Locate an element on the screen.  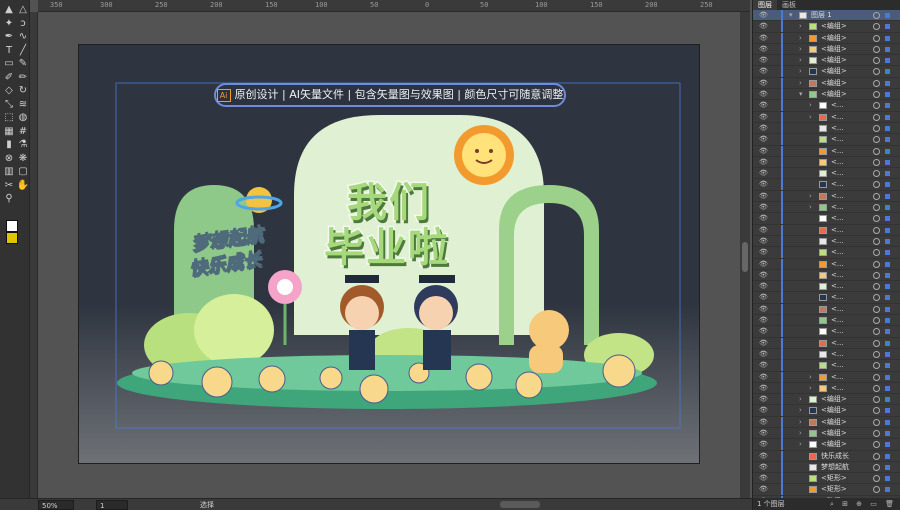
layer-row: 👁 <矩形> is located at coordinates (826, 479).